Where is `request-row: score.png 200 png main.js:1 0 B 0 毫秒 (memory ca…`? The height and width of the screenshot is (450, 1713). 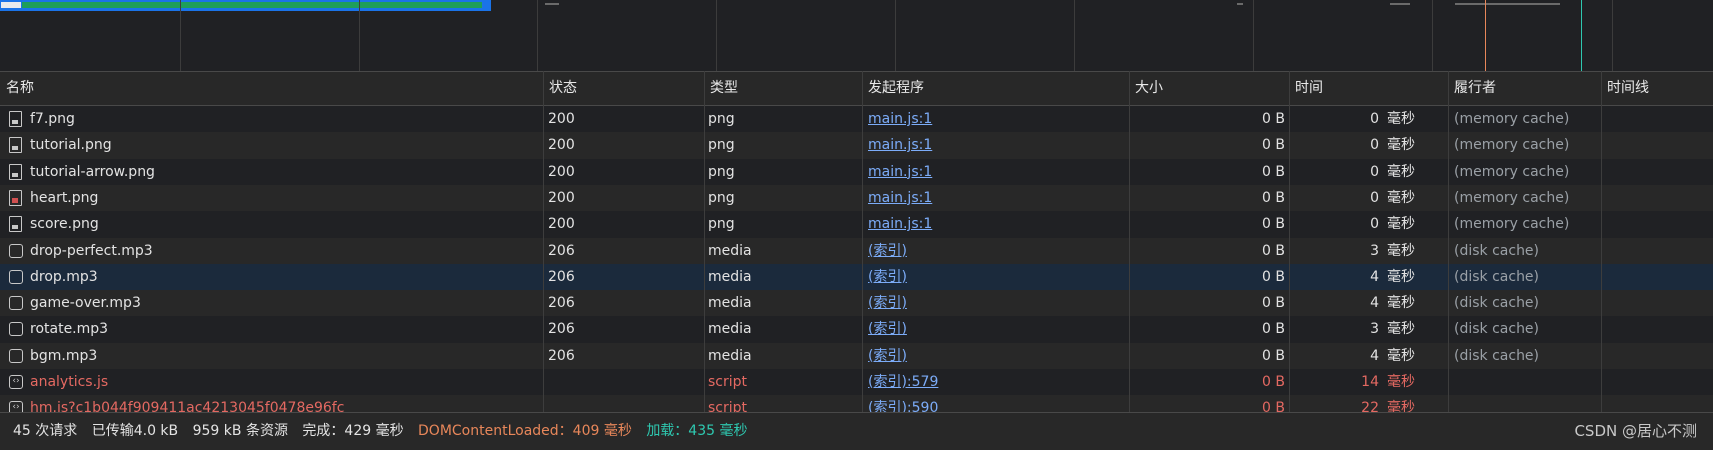 request-row: score.png 200 png main.js:1 0 B 0 毫秒 (memory ca… is located at coordinates (856, 224).